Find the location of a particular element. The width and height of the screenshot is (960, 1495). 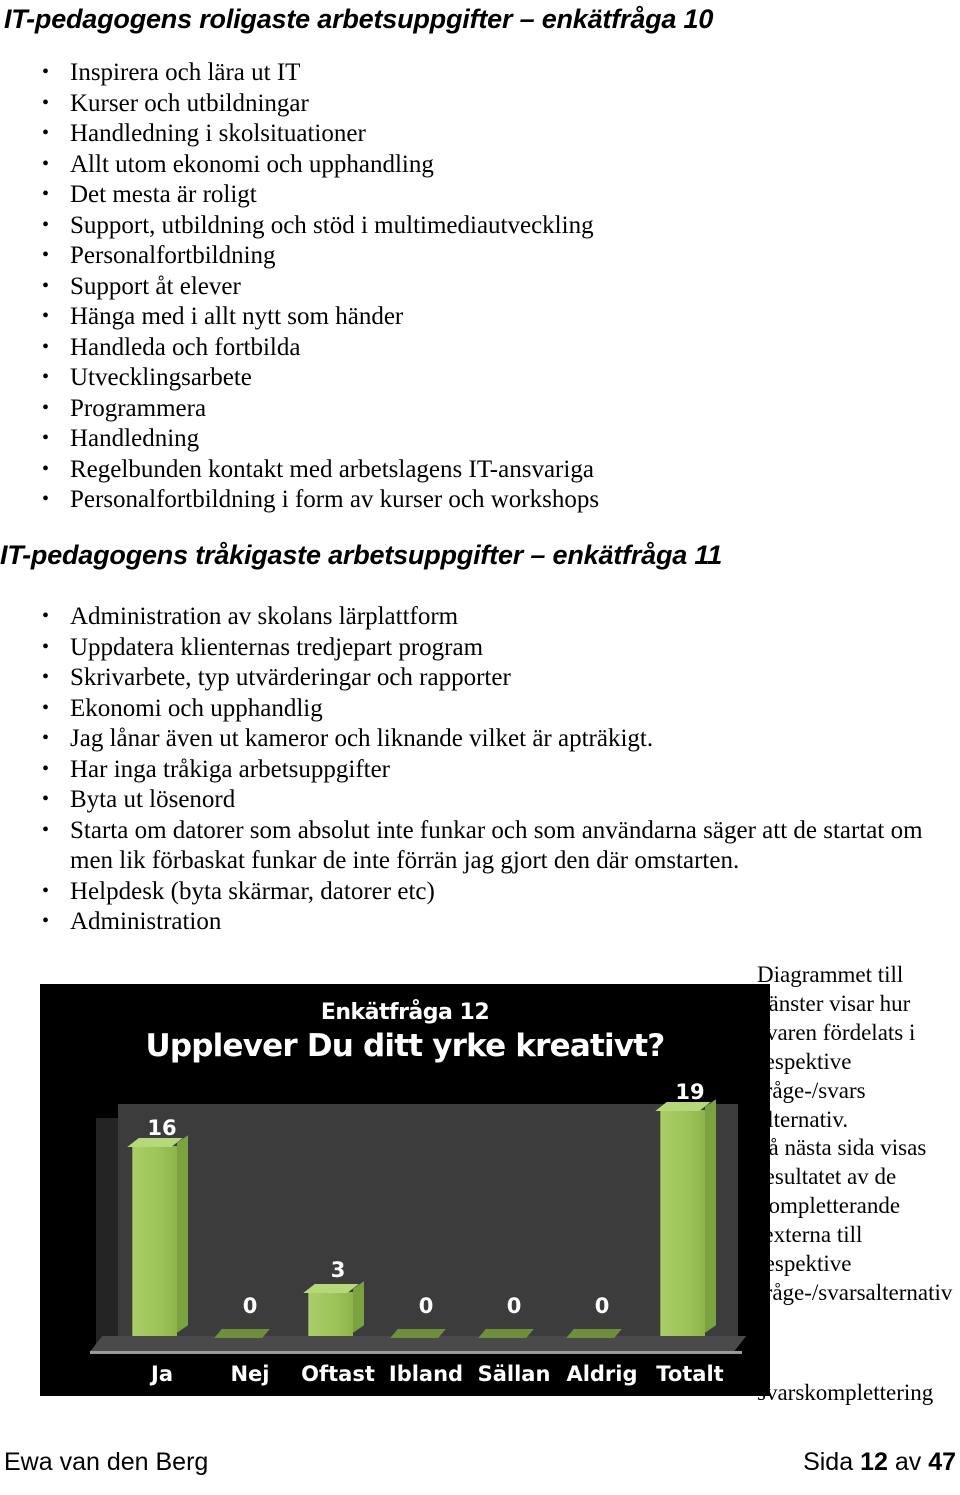

list-item: Helpdesk (byta skärmar, datorer etc) is located at coordinates (477, 892).